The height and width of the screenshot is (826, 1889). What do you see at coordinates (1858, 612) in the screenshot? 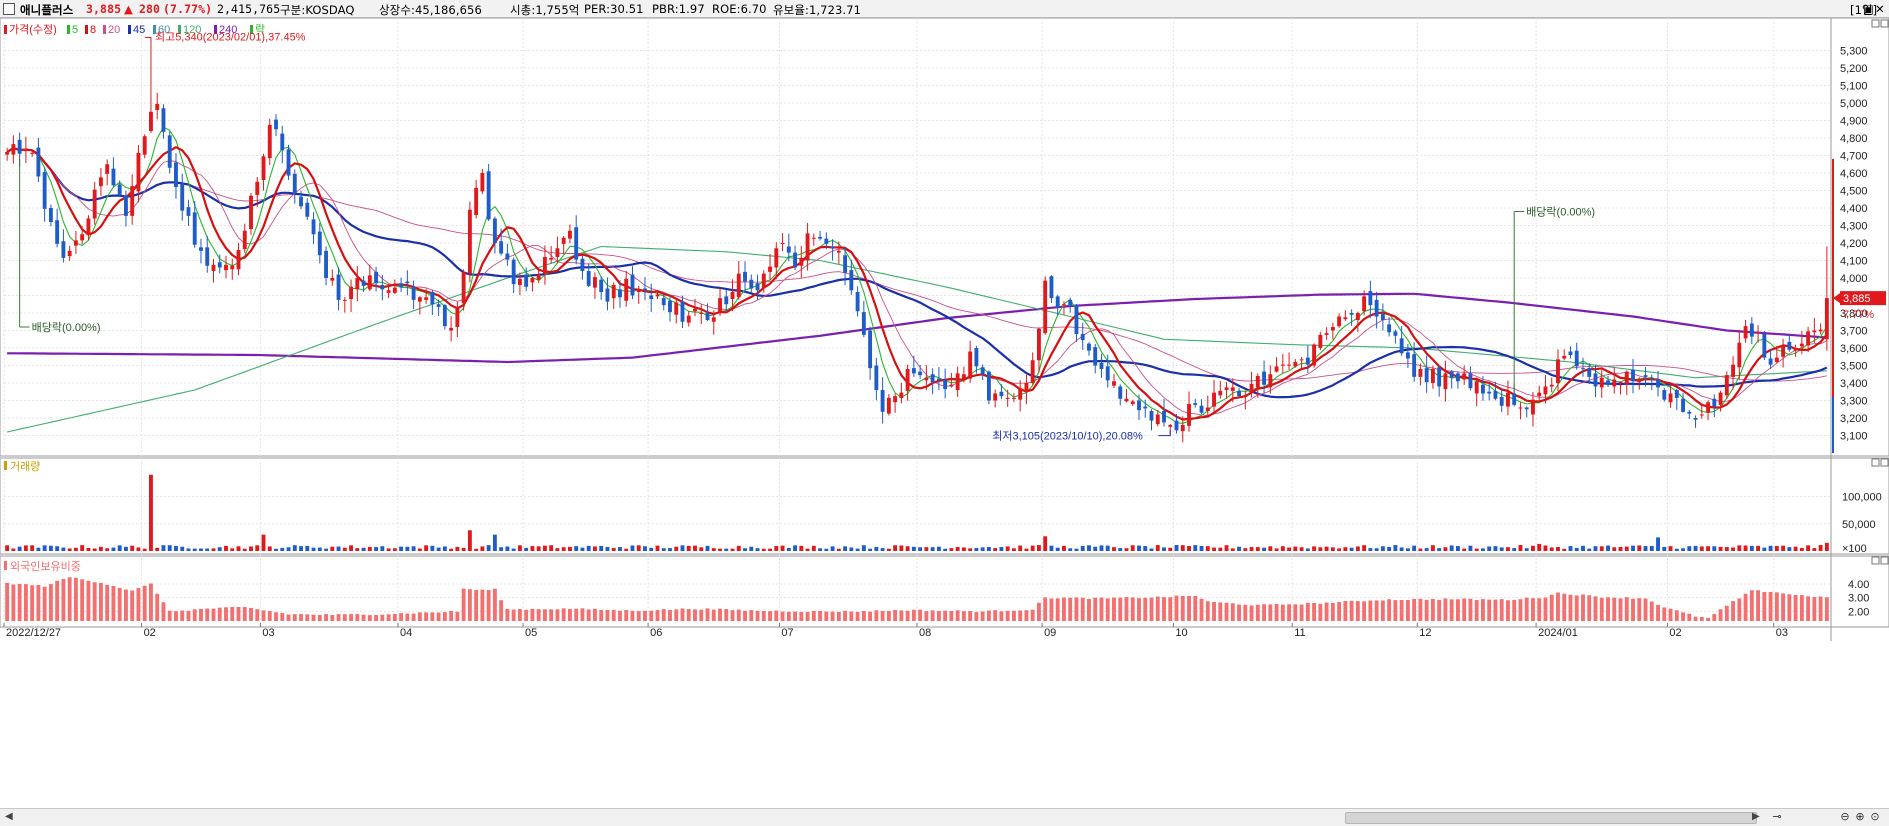
I see `foreign-tick-label: 2.00` at bounding box center [1858, 612].